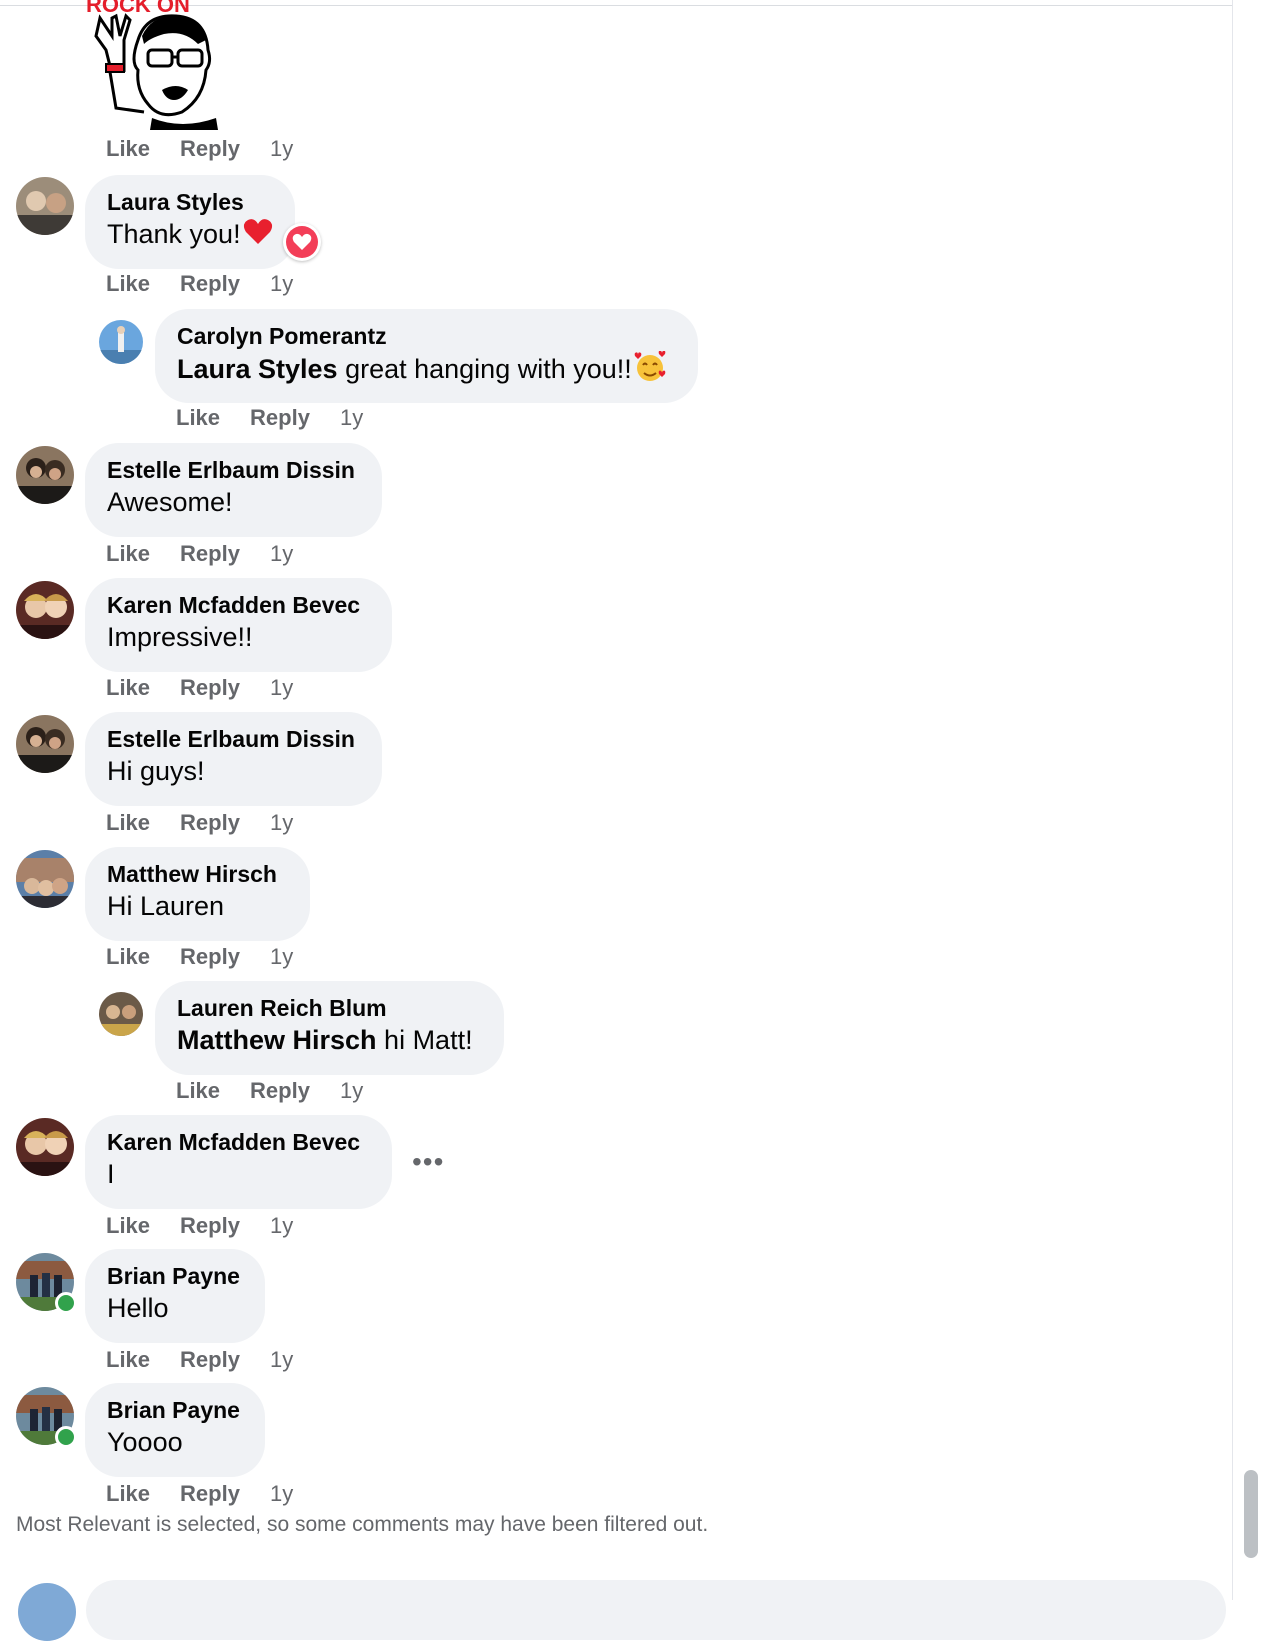 The width and height of the screenshot is (1263, 1641). What do you see at coordinates (302, 242) in the screenshot?
I see `love-reaction-badge` at bounding box center [302, 242].